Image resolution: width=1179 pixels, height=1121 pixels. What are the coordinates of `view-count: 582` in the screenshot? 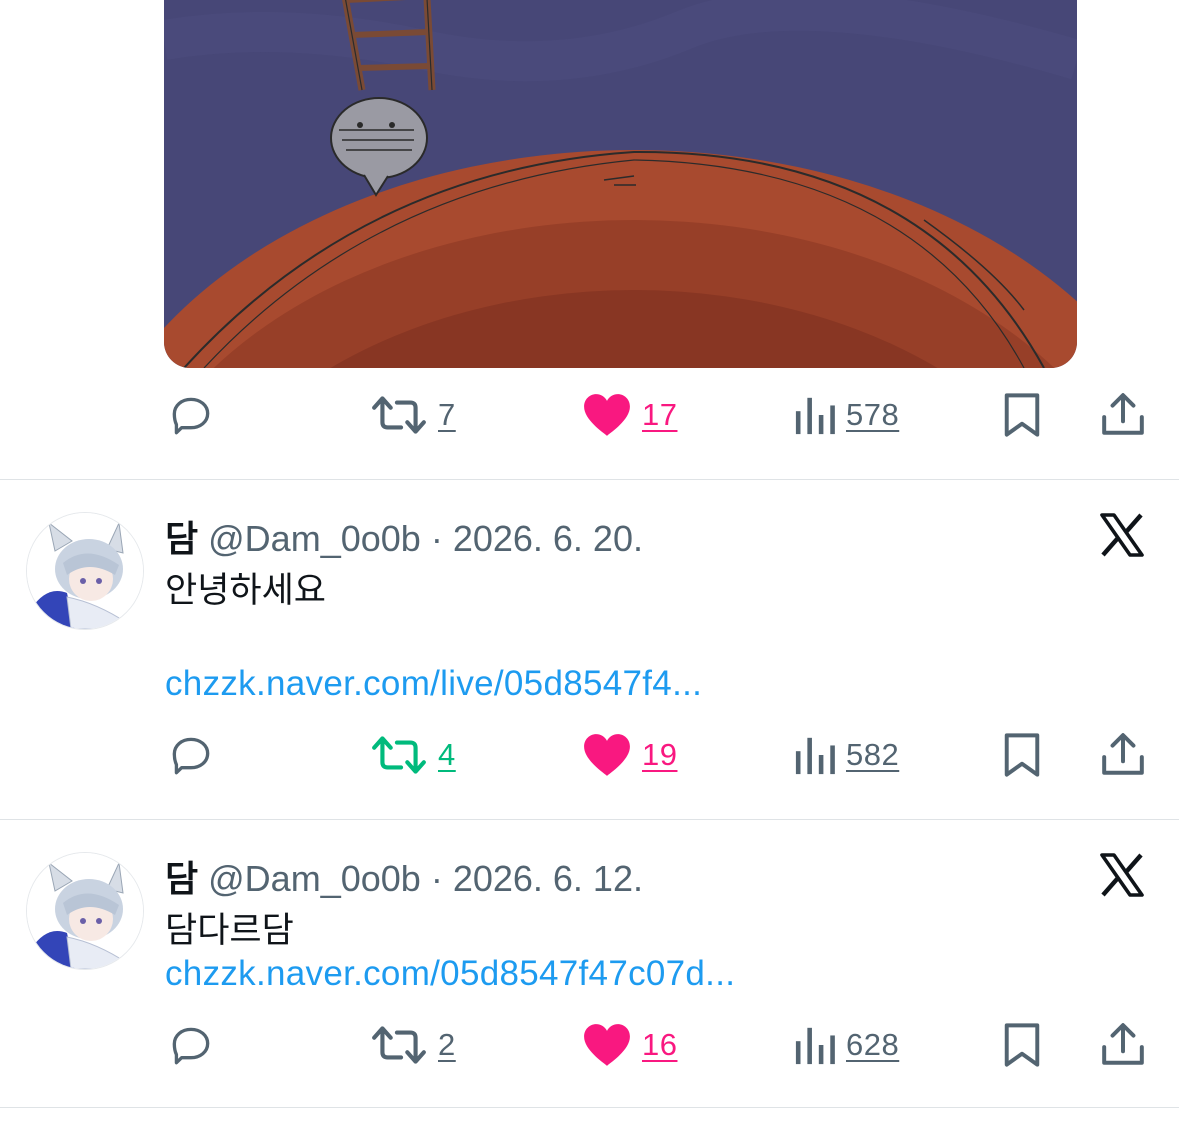 It's located at (873, 754).